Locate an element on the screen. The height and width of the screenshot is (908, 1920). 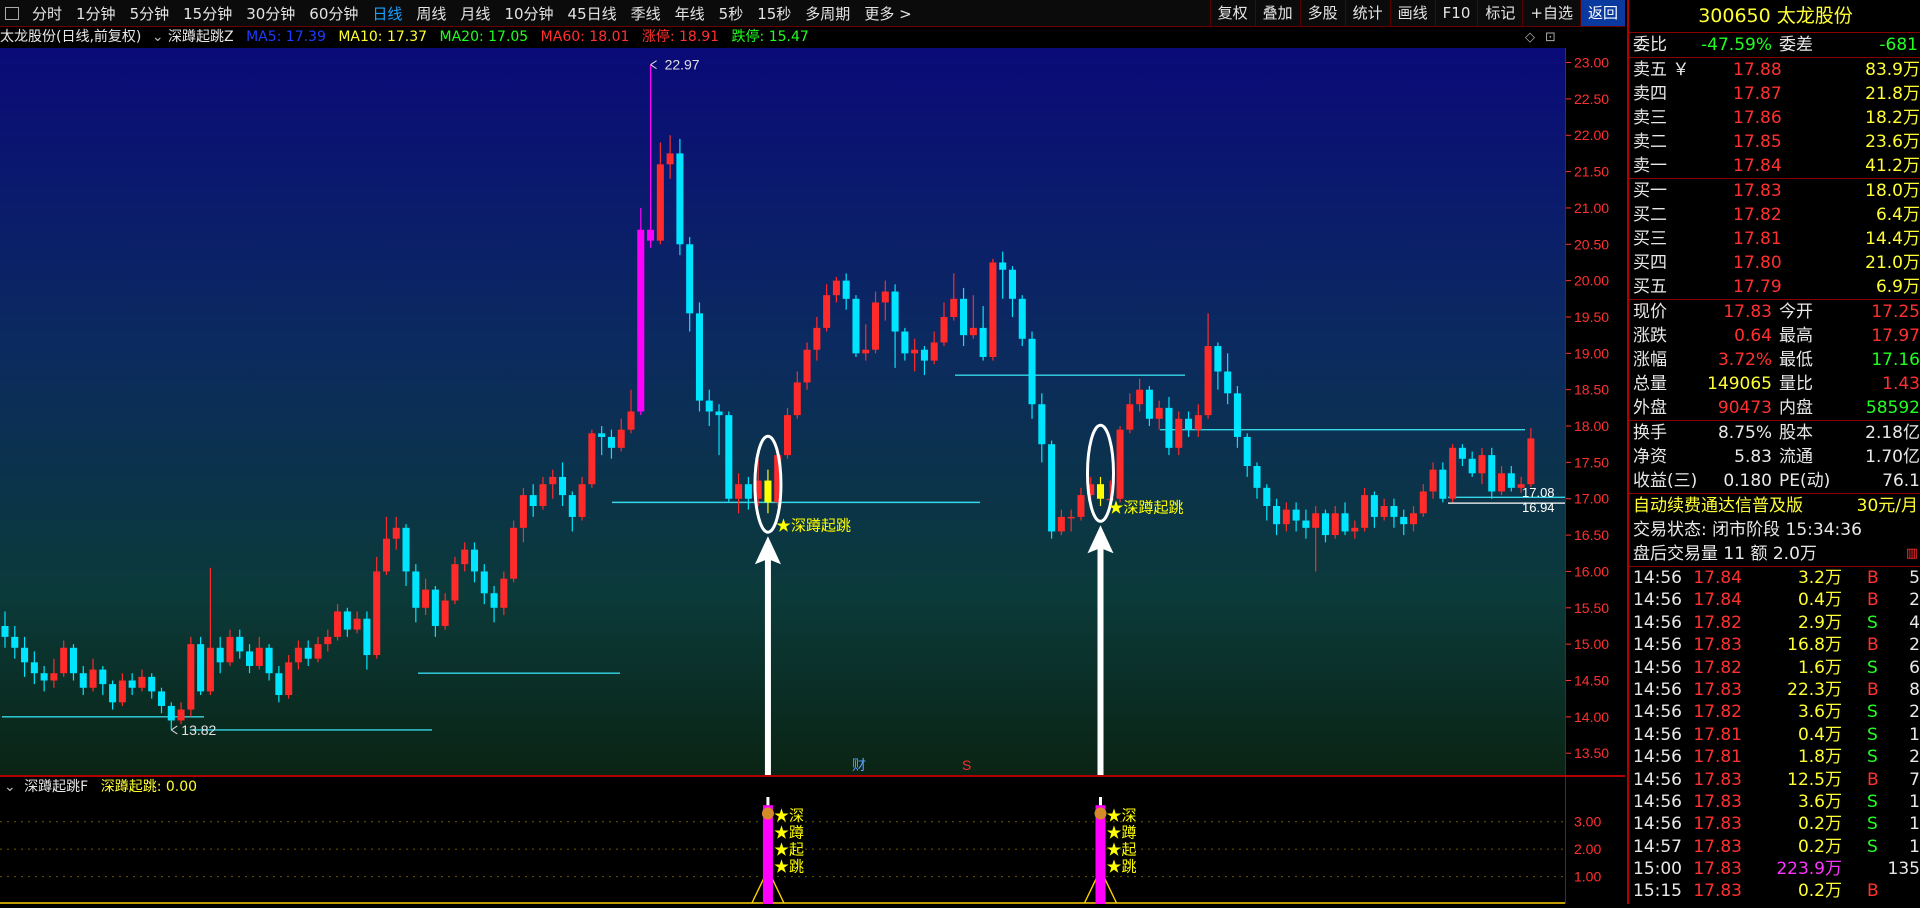
money-bag-icon is located at coordinates (767, 813).